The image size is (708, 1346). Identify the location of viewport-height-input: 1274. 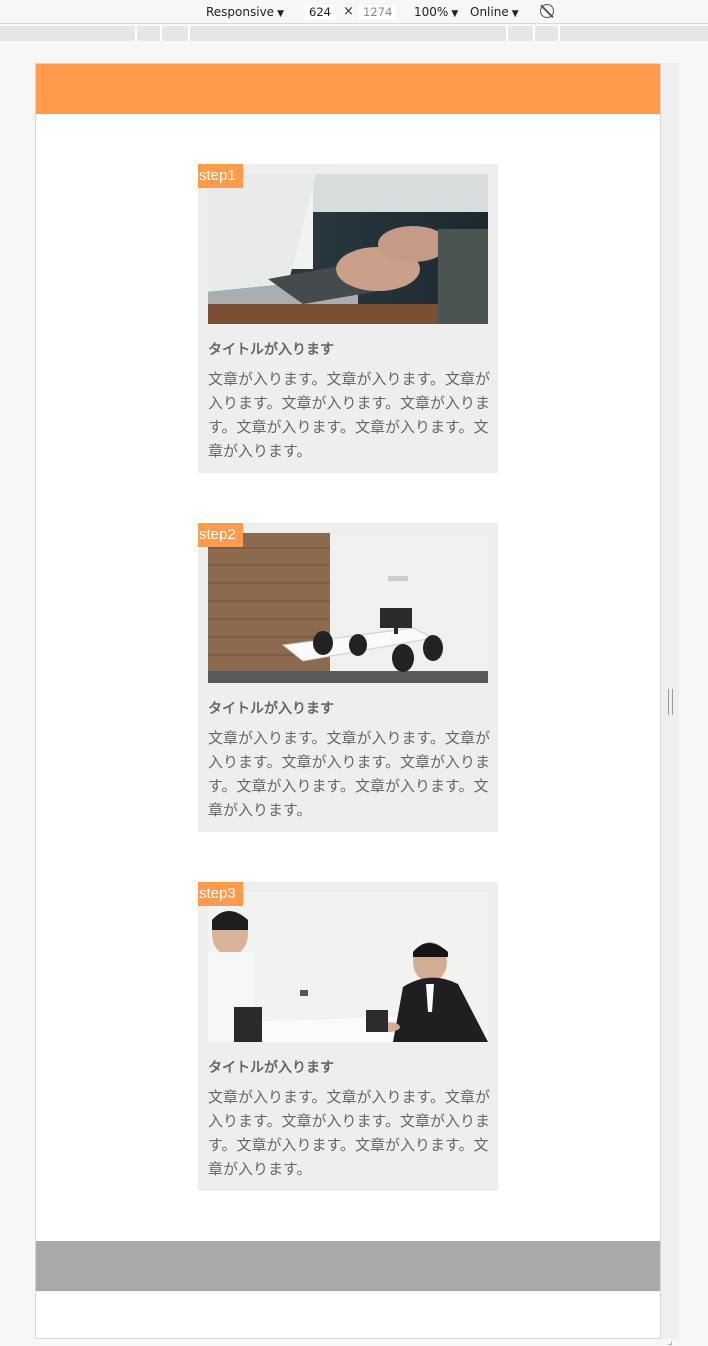
(378, 12).